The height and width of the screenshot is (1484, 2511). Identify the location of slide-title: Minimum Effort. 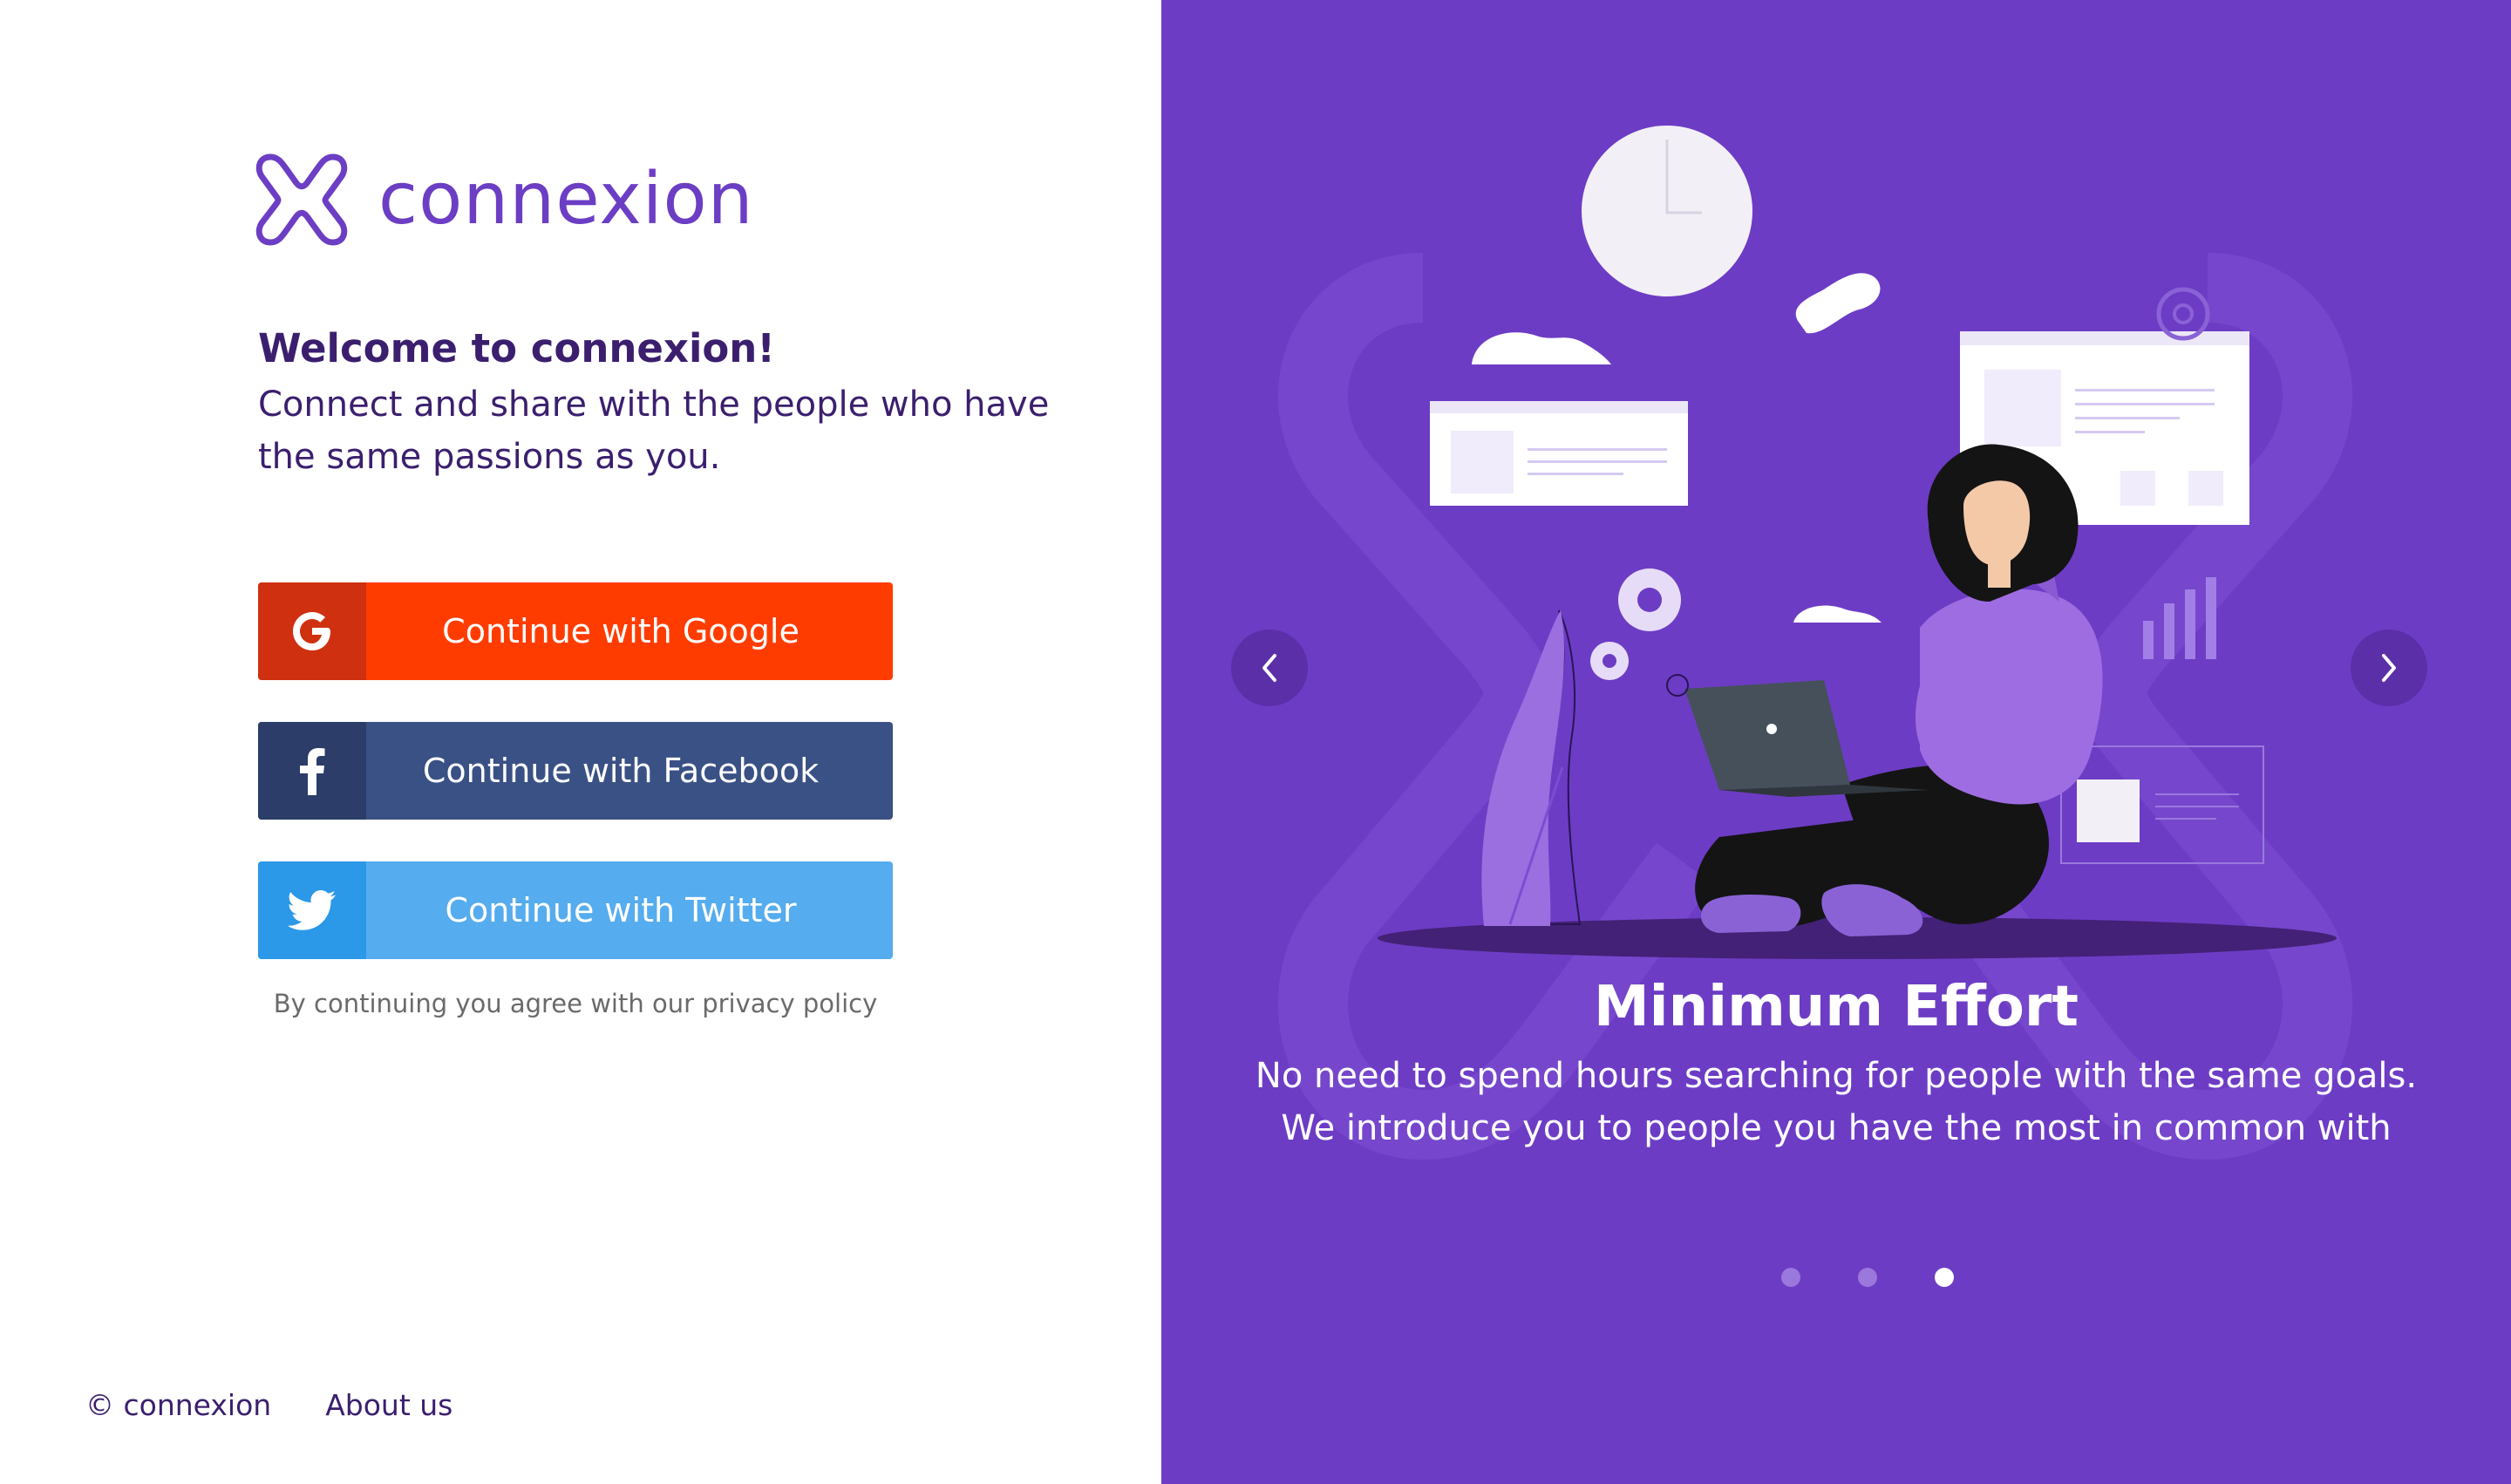
(1836, 1007).